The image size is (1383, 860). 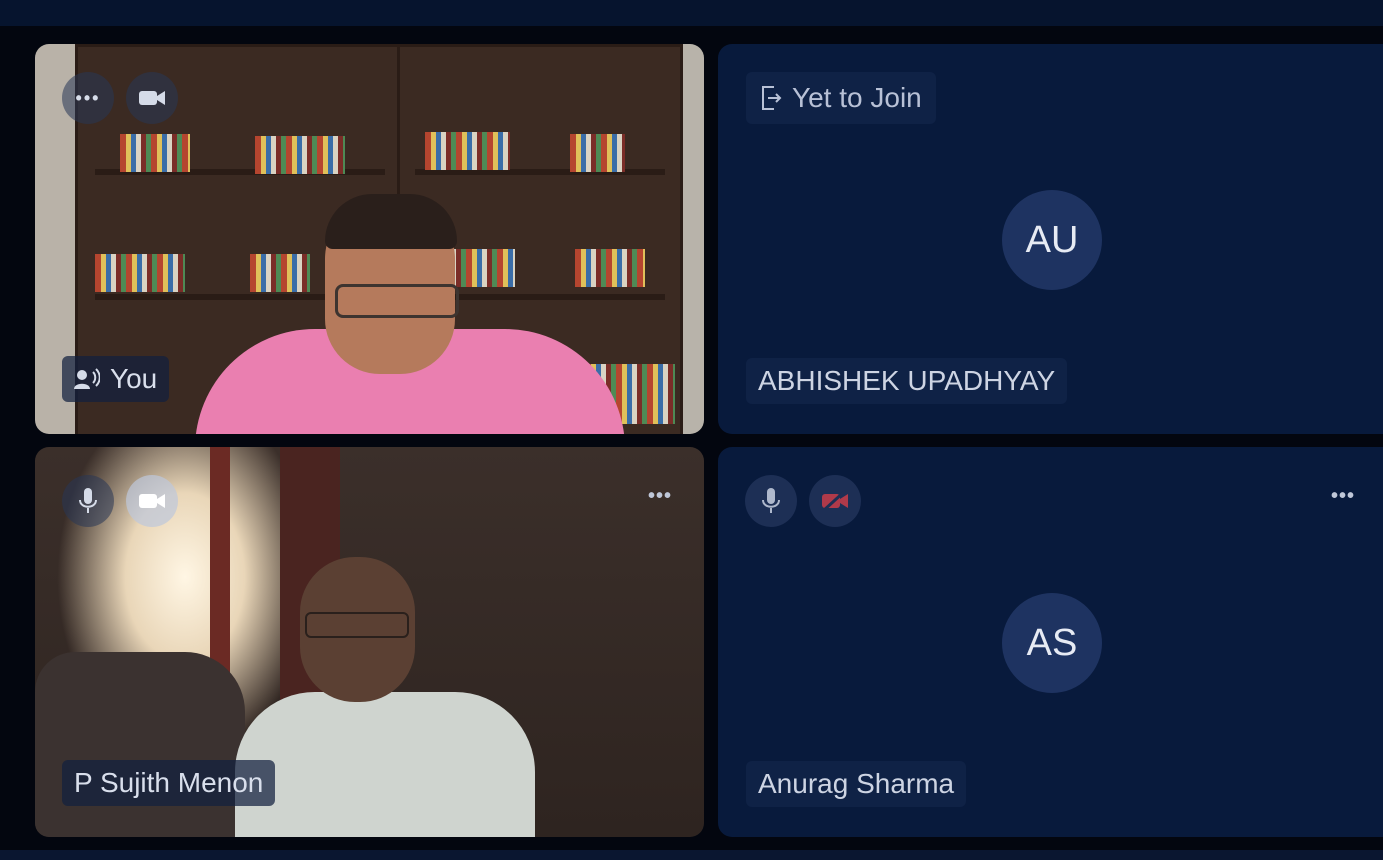 I want to click on avatar-initials: AU, so click(x=1052, y=239).